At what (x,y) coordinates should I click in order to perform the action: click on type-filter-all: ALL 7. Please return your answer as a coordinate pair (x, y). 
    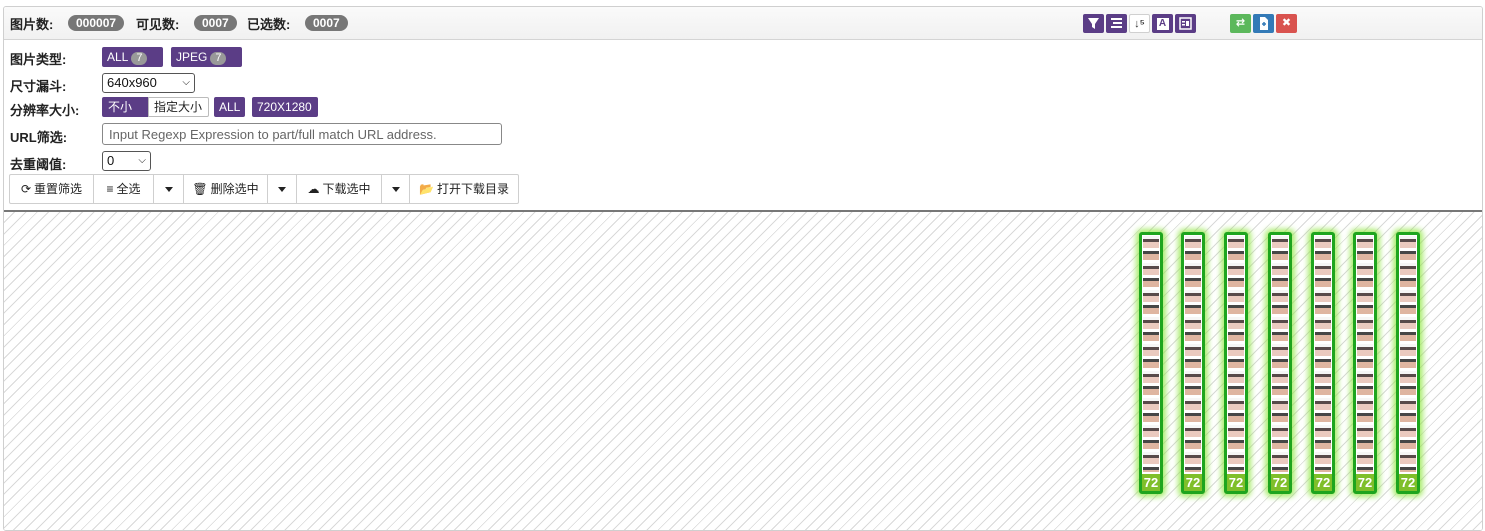
    Looking at the image, I should click on (132, 57).